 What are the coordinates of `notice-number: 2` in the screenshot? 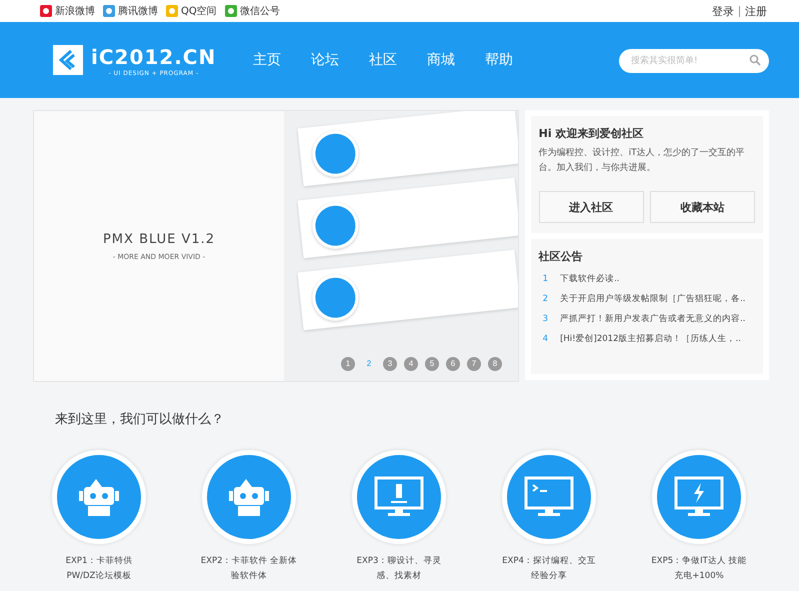 It's located at (545, 299).